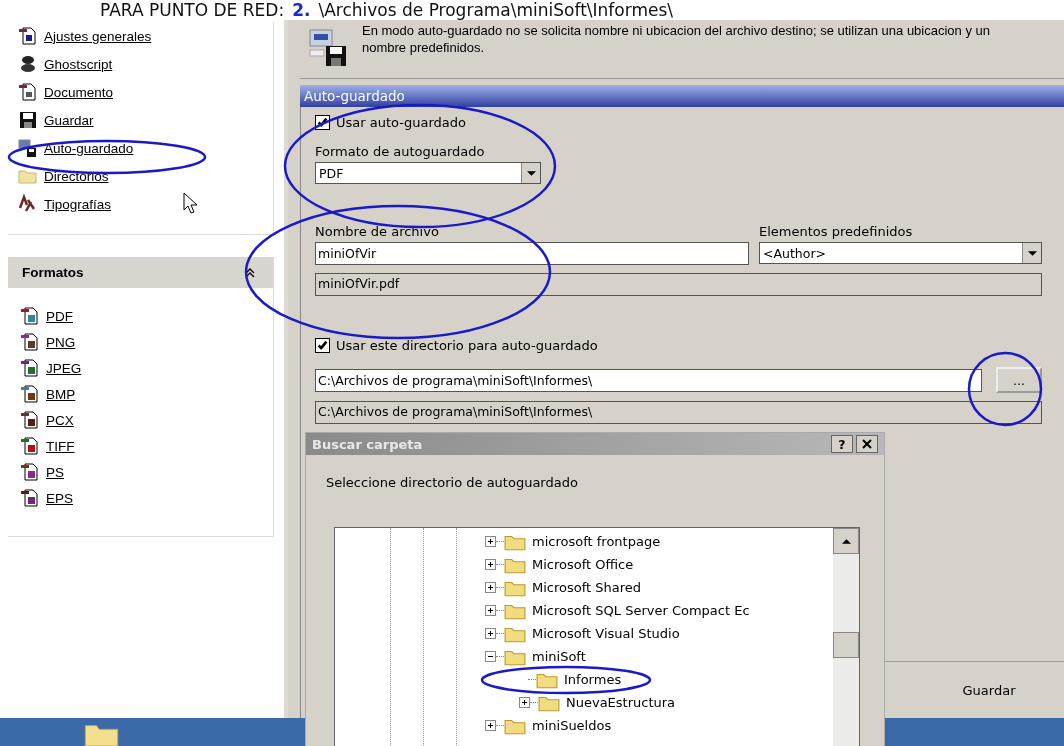 The height and width of the screenshot is (746, 1064). Describe the element at coordinates (676, 39) in the screenshot. I see `info-text: En modo auto-guardado no se solicita nombre ni ubicacion del archivo destino; se utilizan una ubicacion y un nombre predefinidos.` at that location.